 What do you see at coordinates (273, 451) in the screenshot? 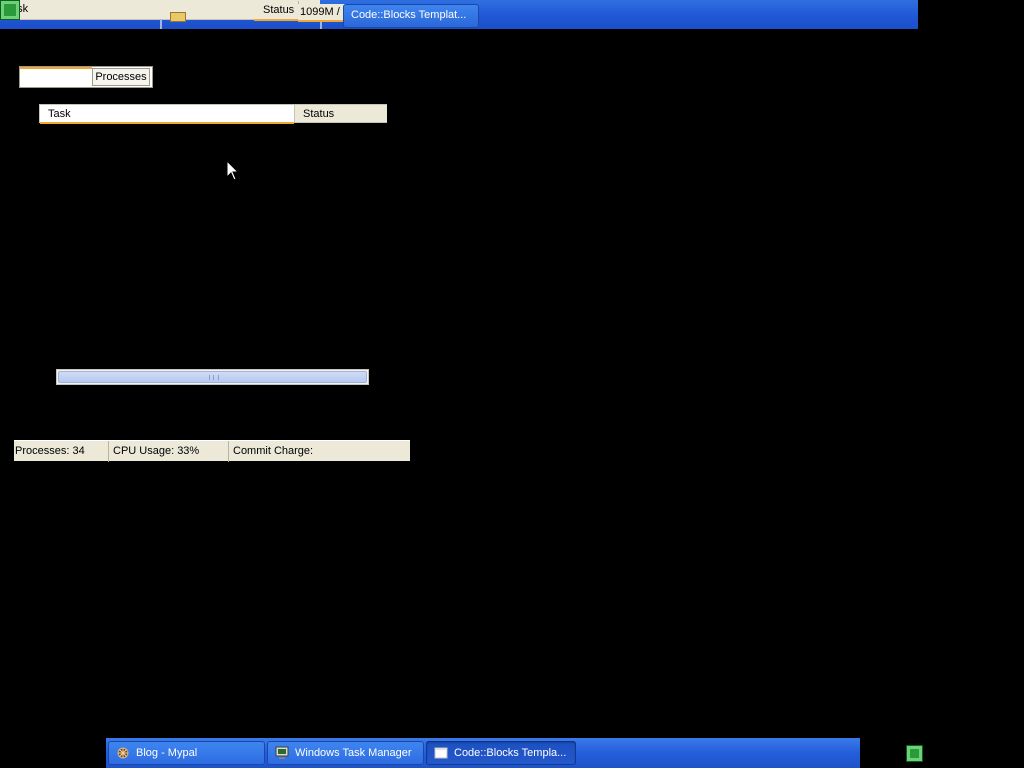
I see `status-commit-charge: Commit Charge:` at bounding box center [273, 451].